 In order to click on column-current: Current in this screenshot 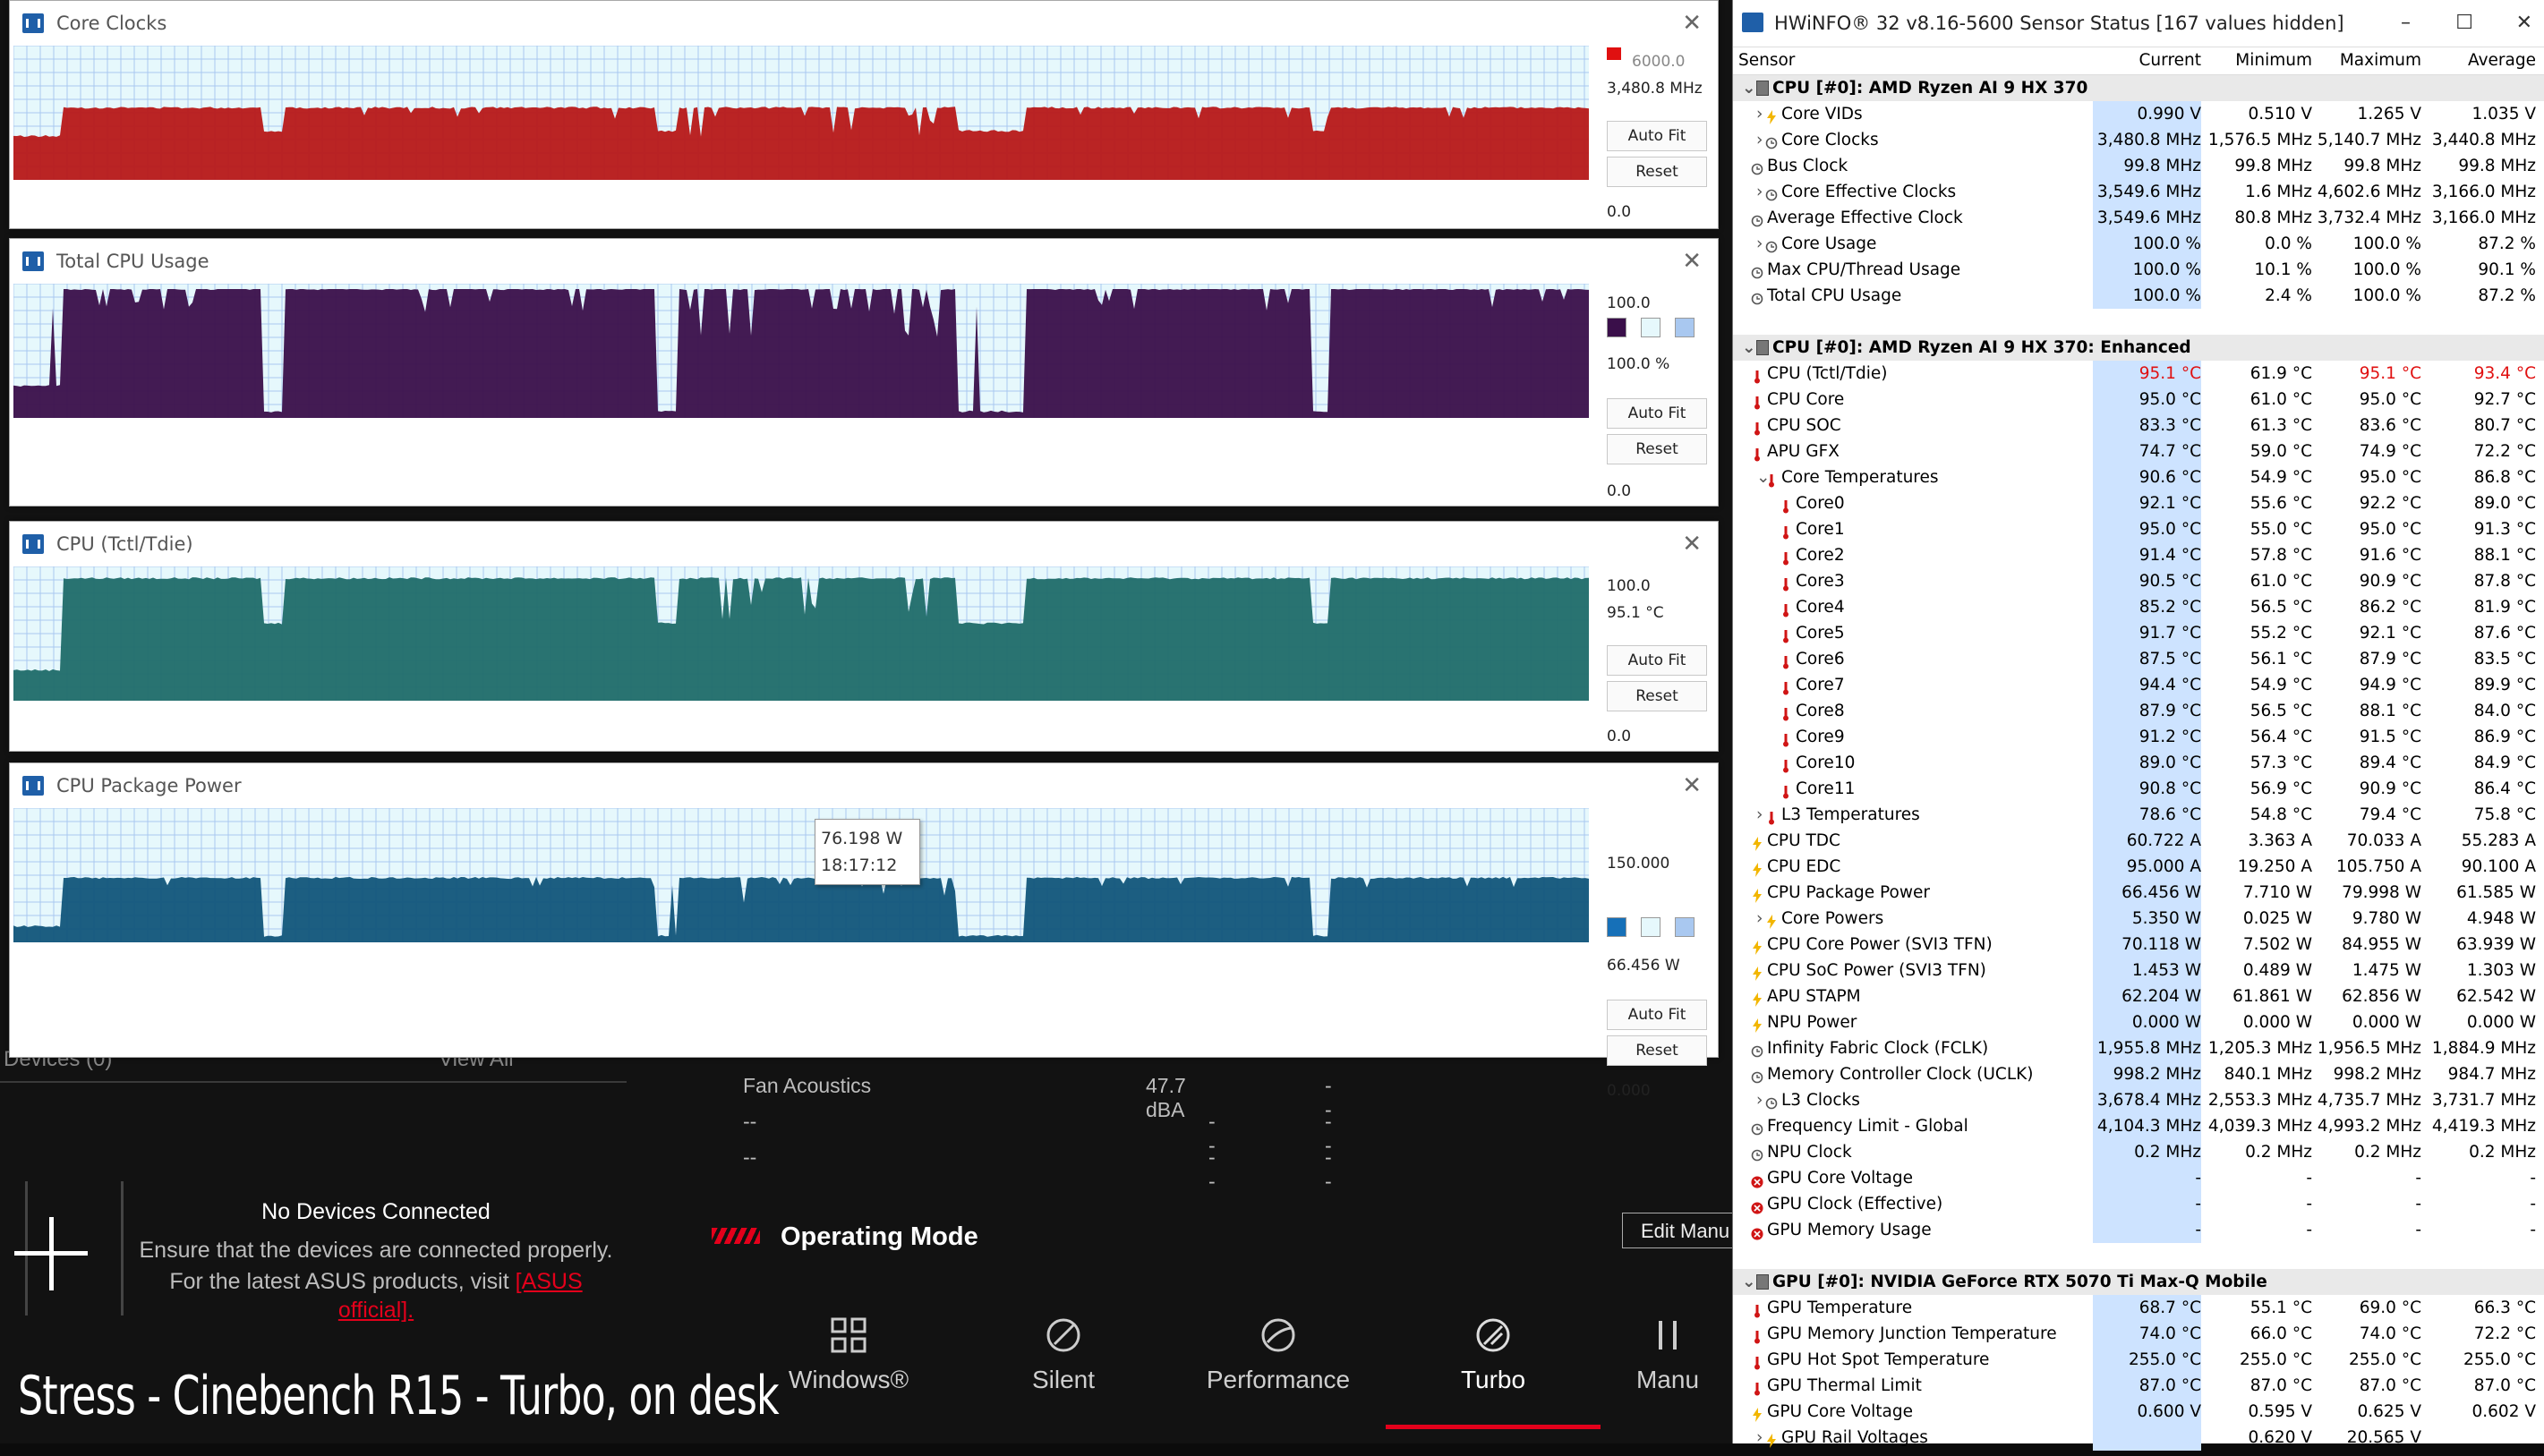, I will do `click(2148, 60)`.